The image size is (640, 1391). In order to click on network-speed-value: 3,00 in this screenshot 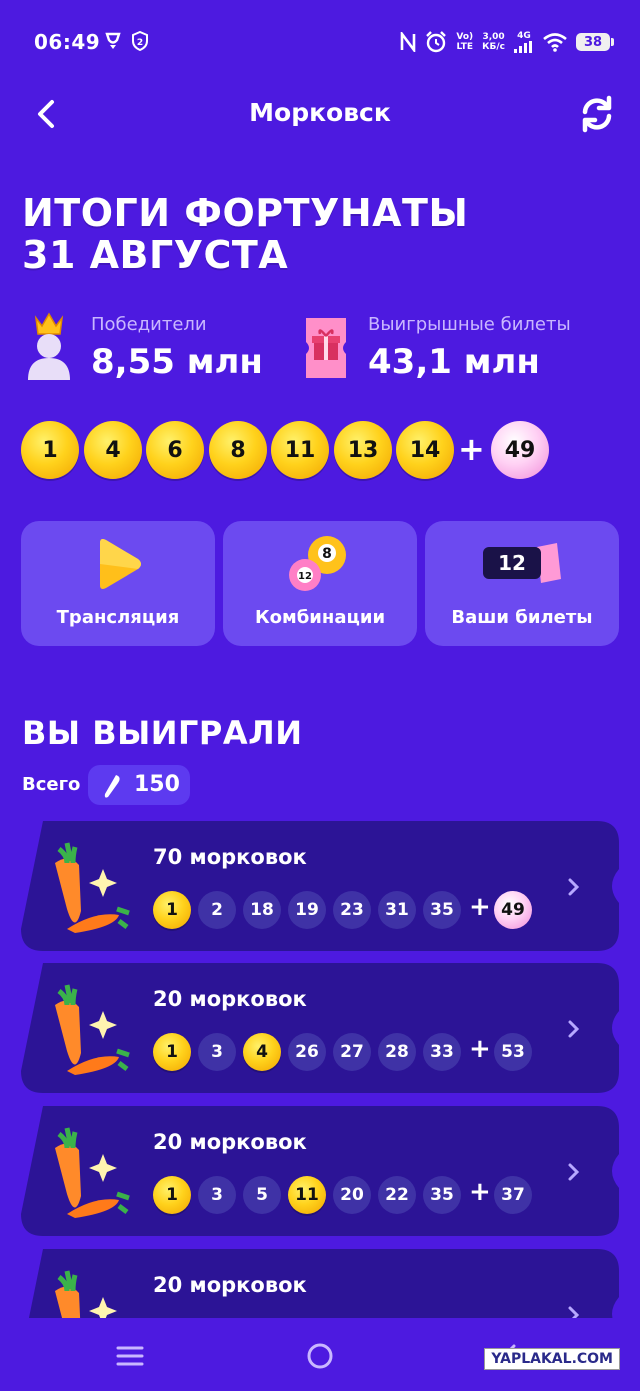, I will do `click(493, 37)`.